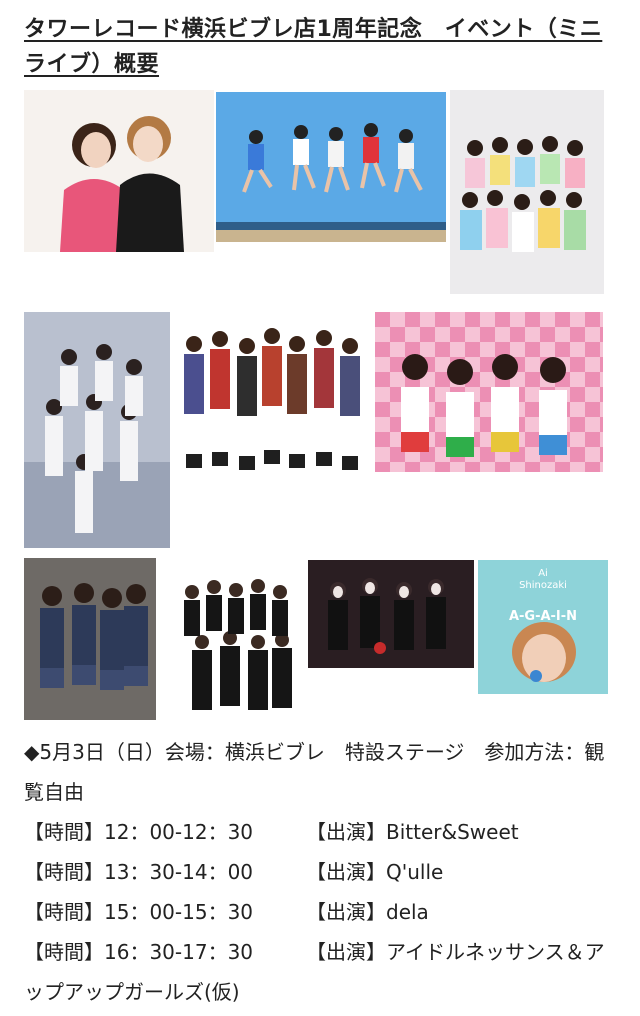 The width and height of the screenshot is (640, 1016). Describe the element at coordinates (391, 614) in the screenshot. I see `photo-dark-stage-group` at that location.